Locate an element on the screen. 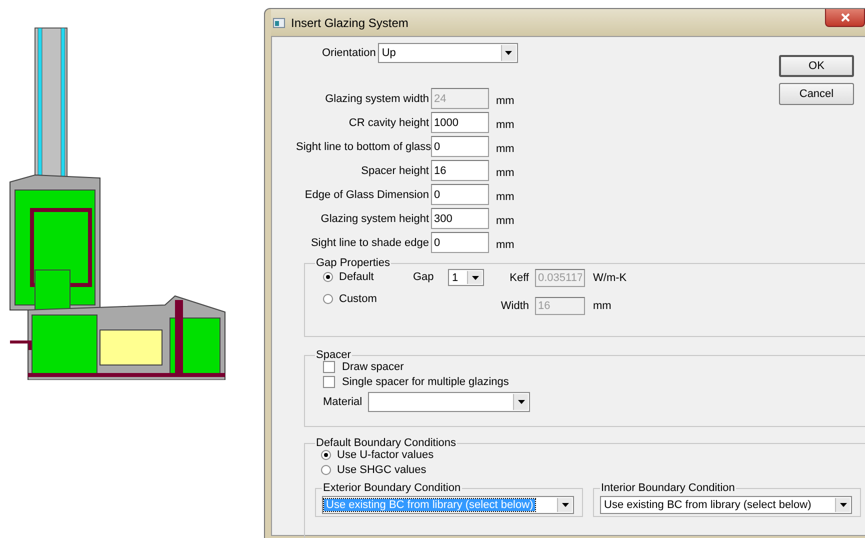 Image resolution: width=865 pixels, height=538 pixels. field-label: Keff is located at coordinates (518, 278).